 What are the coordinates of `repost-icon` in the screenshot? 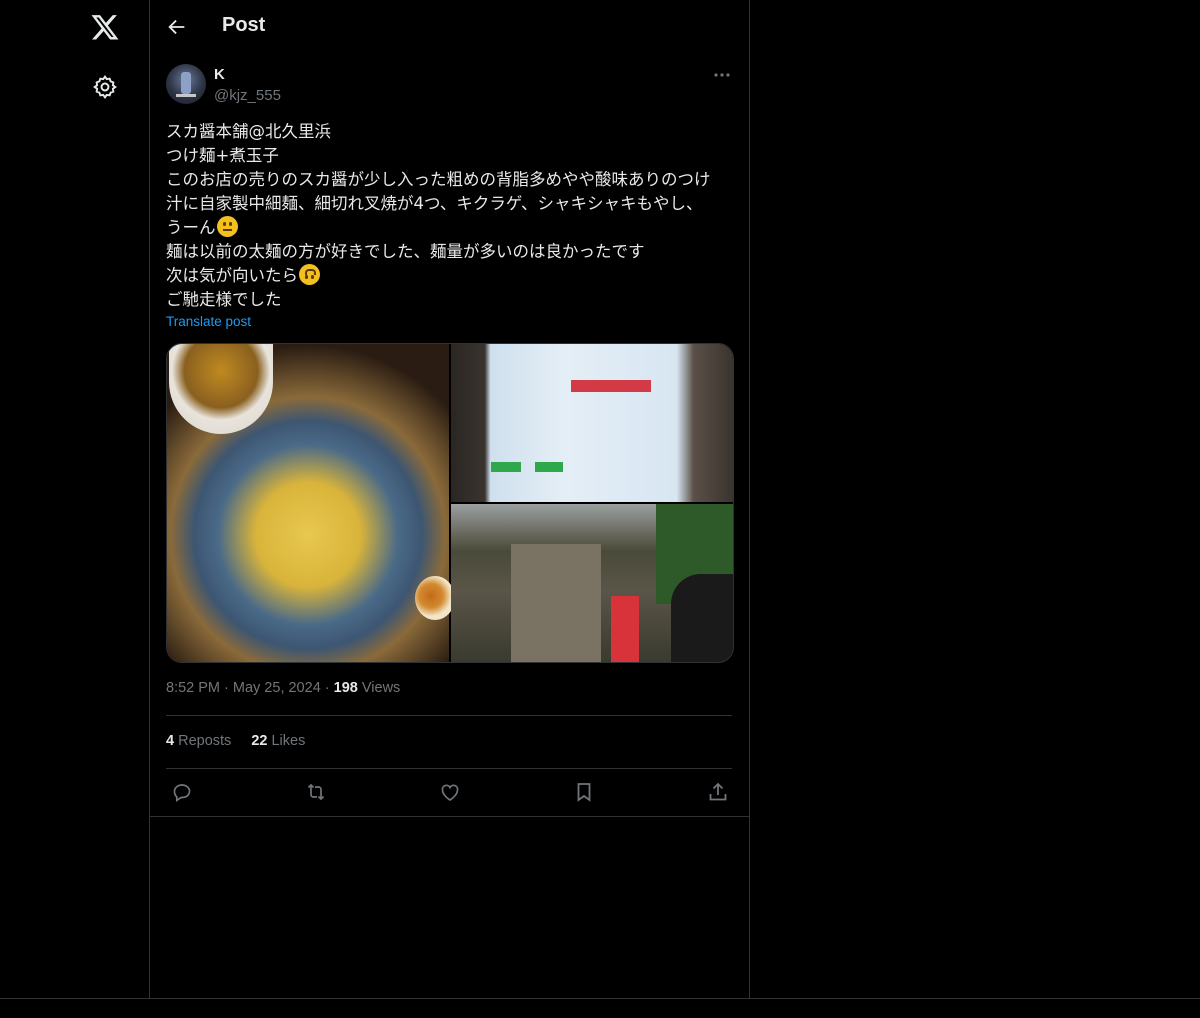 It's located at (316, 792).